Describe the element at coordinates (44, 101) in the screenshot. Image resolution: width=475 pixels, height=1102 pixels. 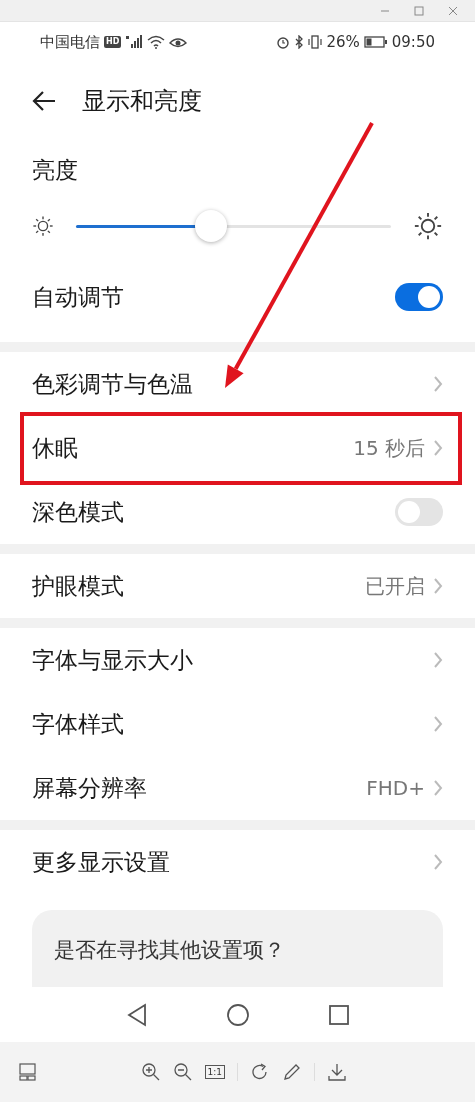
I see `back-arrow-icon` at that location.